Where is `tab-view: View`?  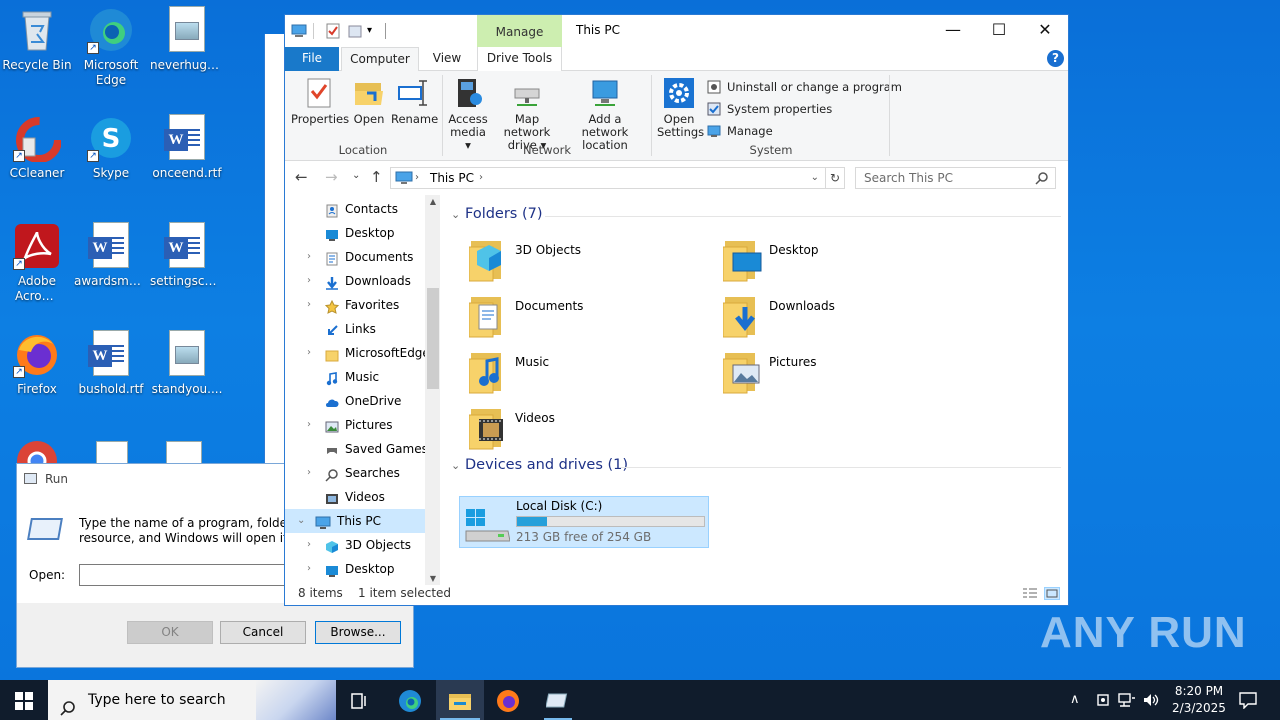
tab-view: View is located at coordinates (447, 59).